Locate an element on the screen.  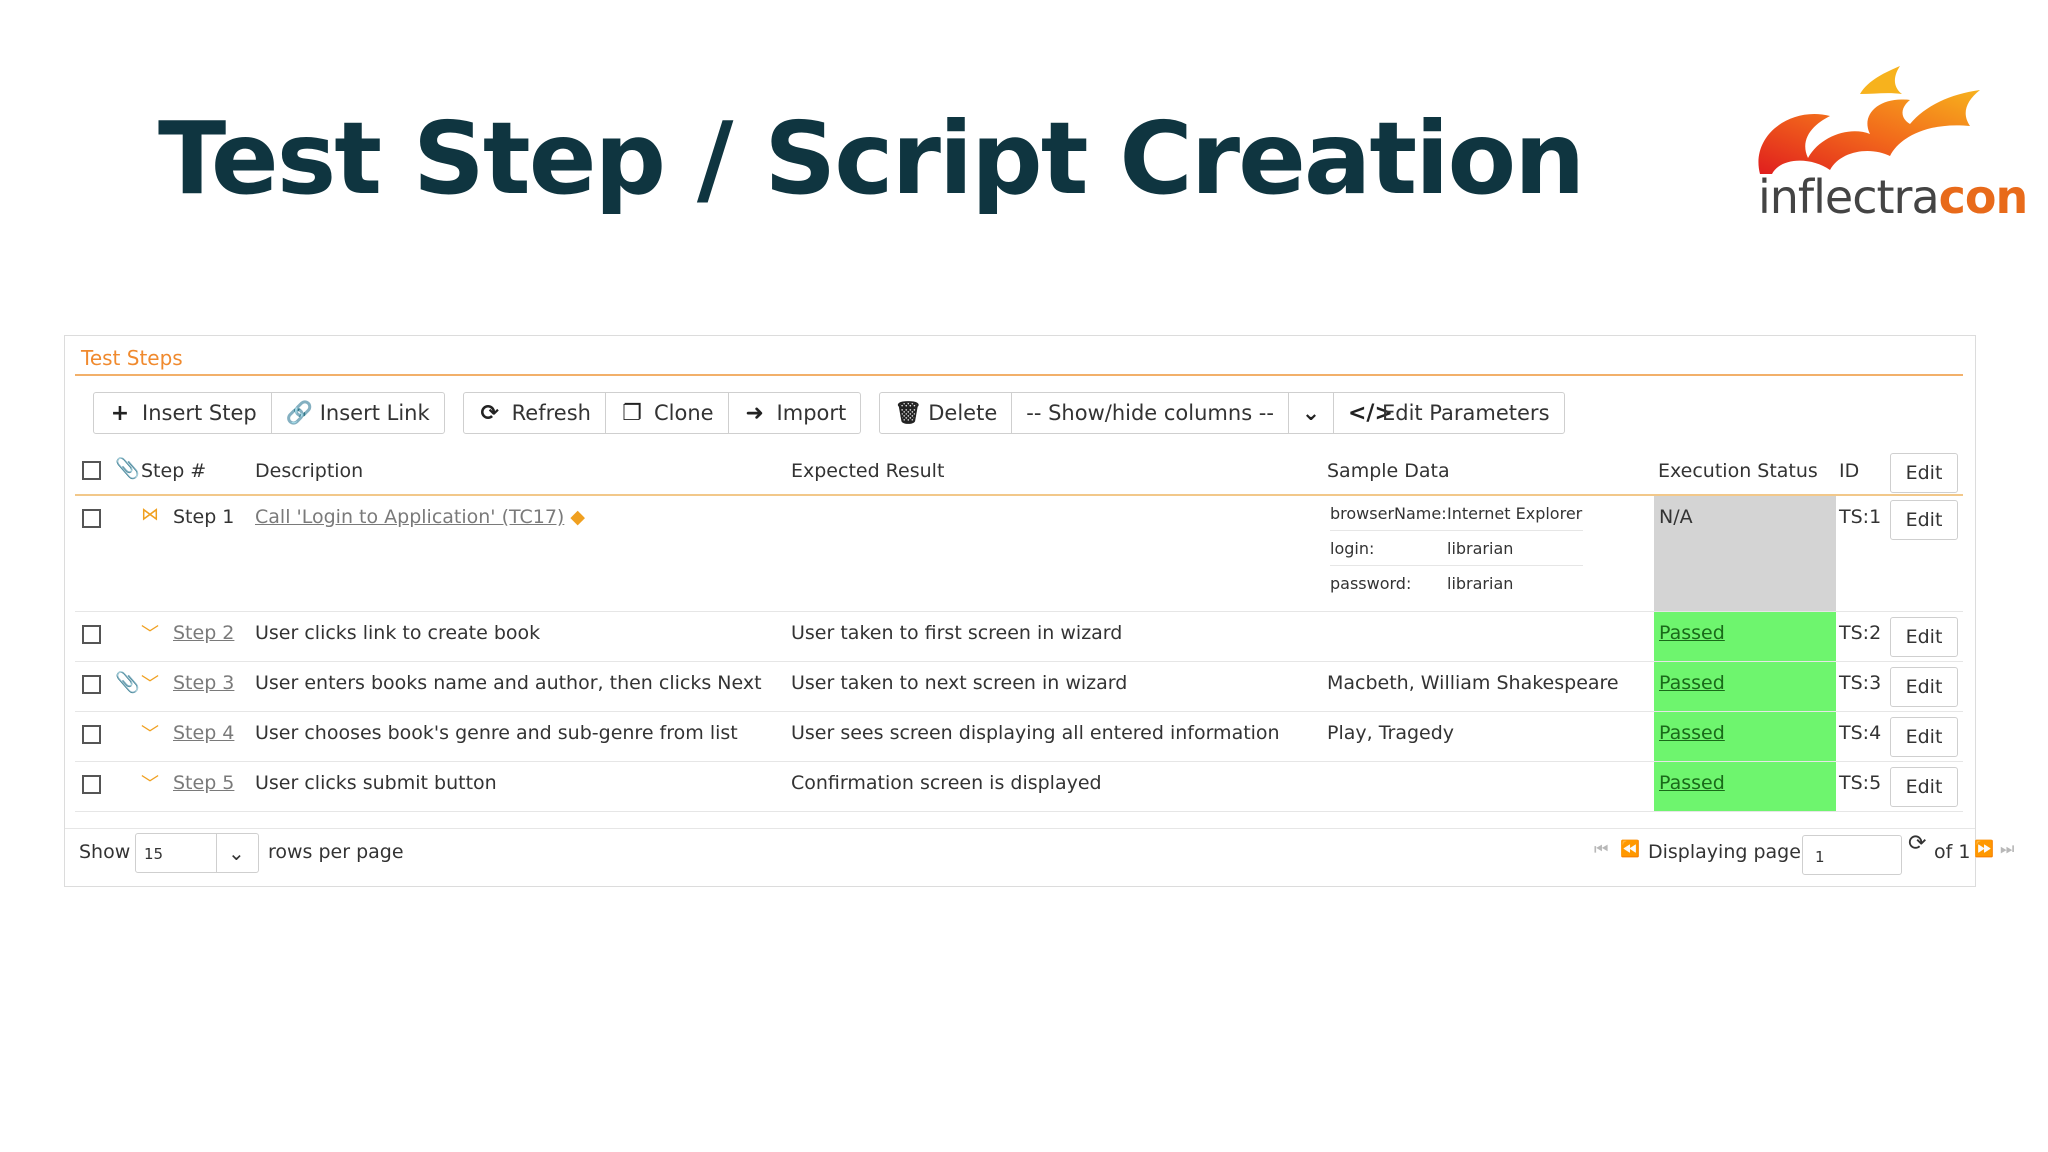
show-hide-columns-label: -- Show/hide columns -- is located at coordinates (1150, 413).